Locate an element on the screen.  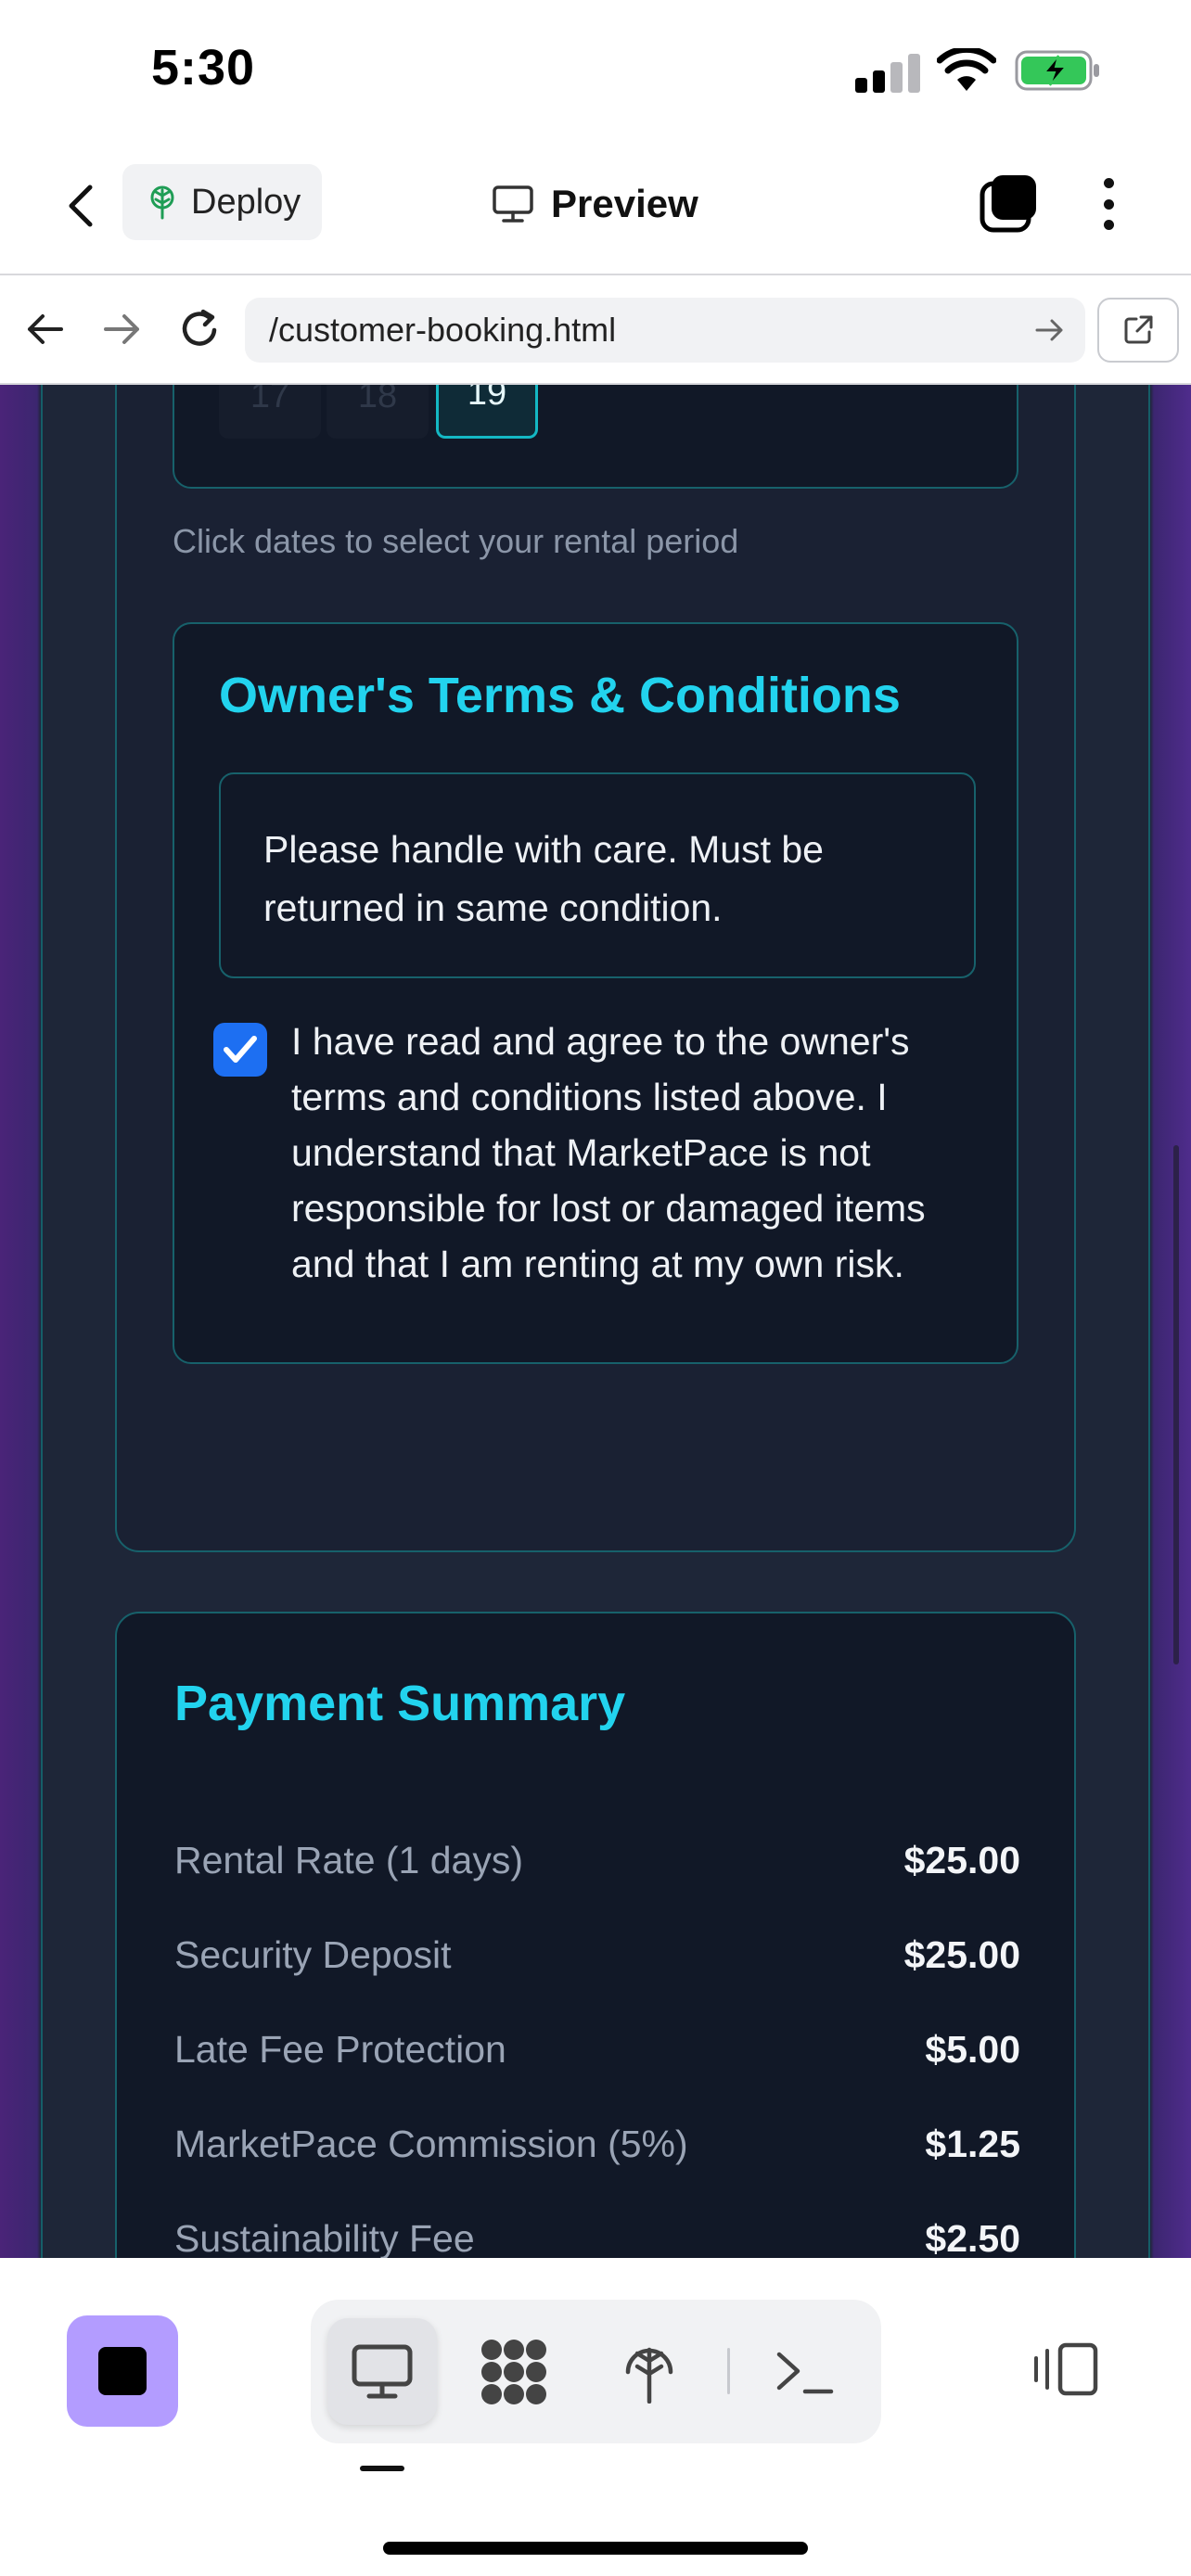
browser-back-button is located at coordinates (44, 329).